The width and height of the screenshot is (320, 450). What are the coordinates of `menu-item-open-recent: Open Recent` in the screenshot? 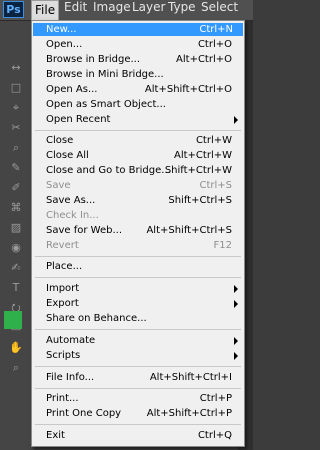 It's located at (144, 119).